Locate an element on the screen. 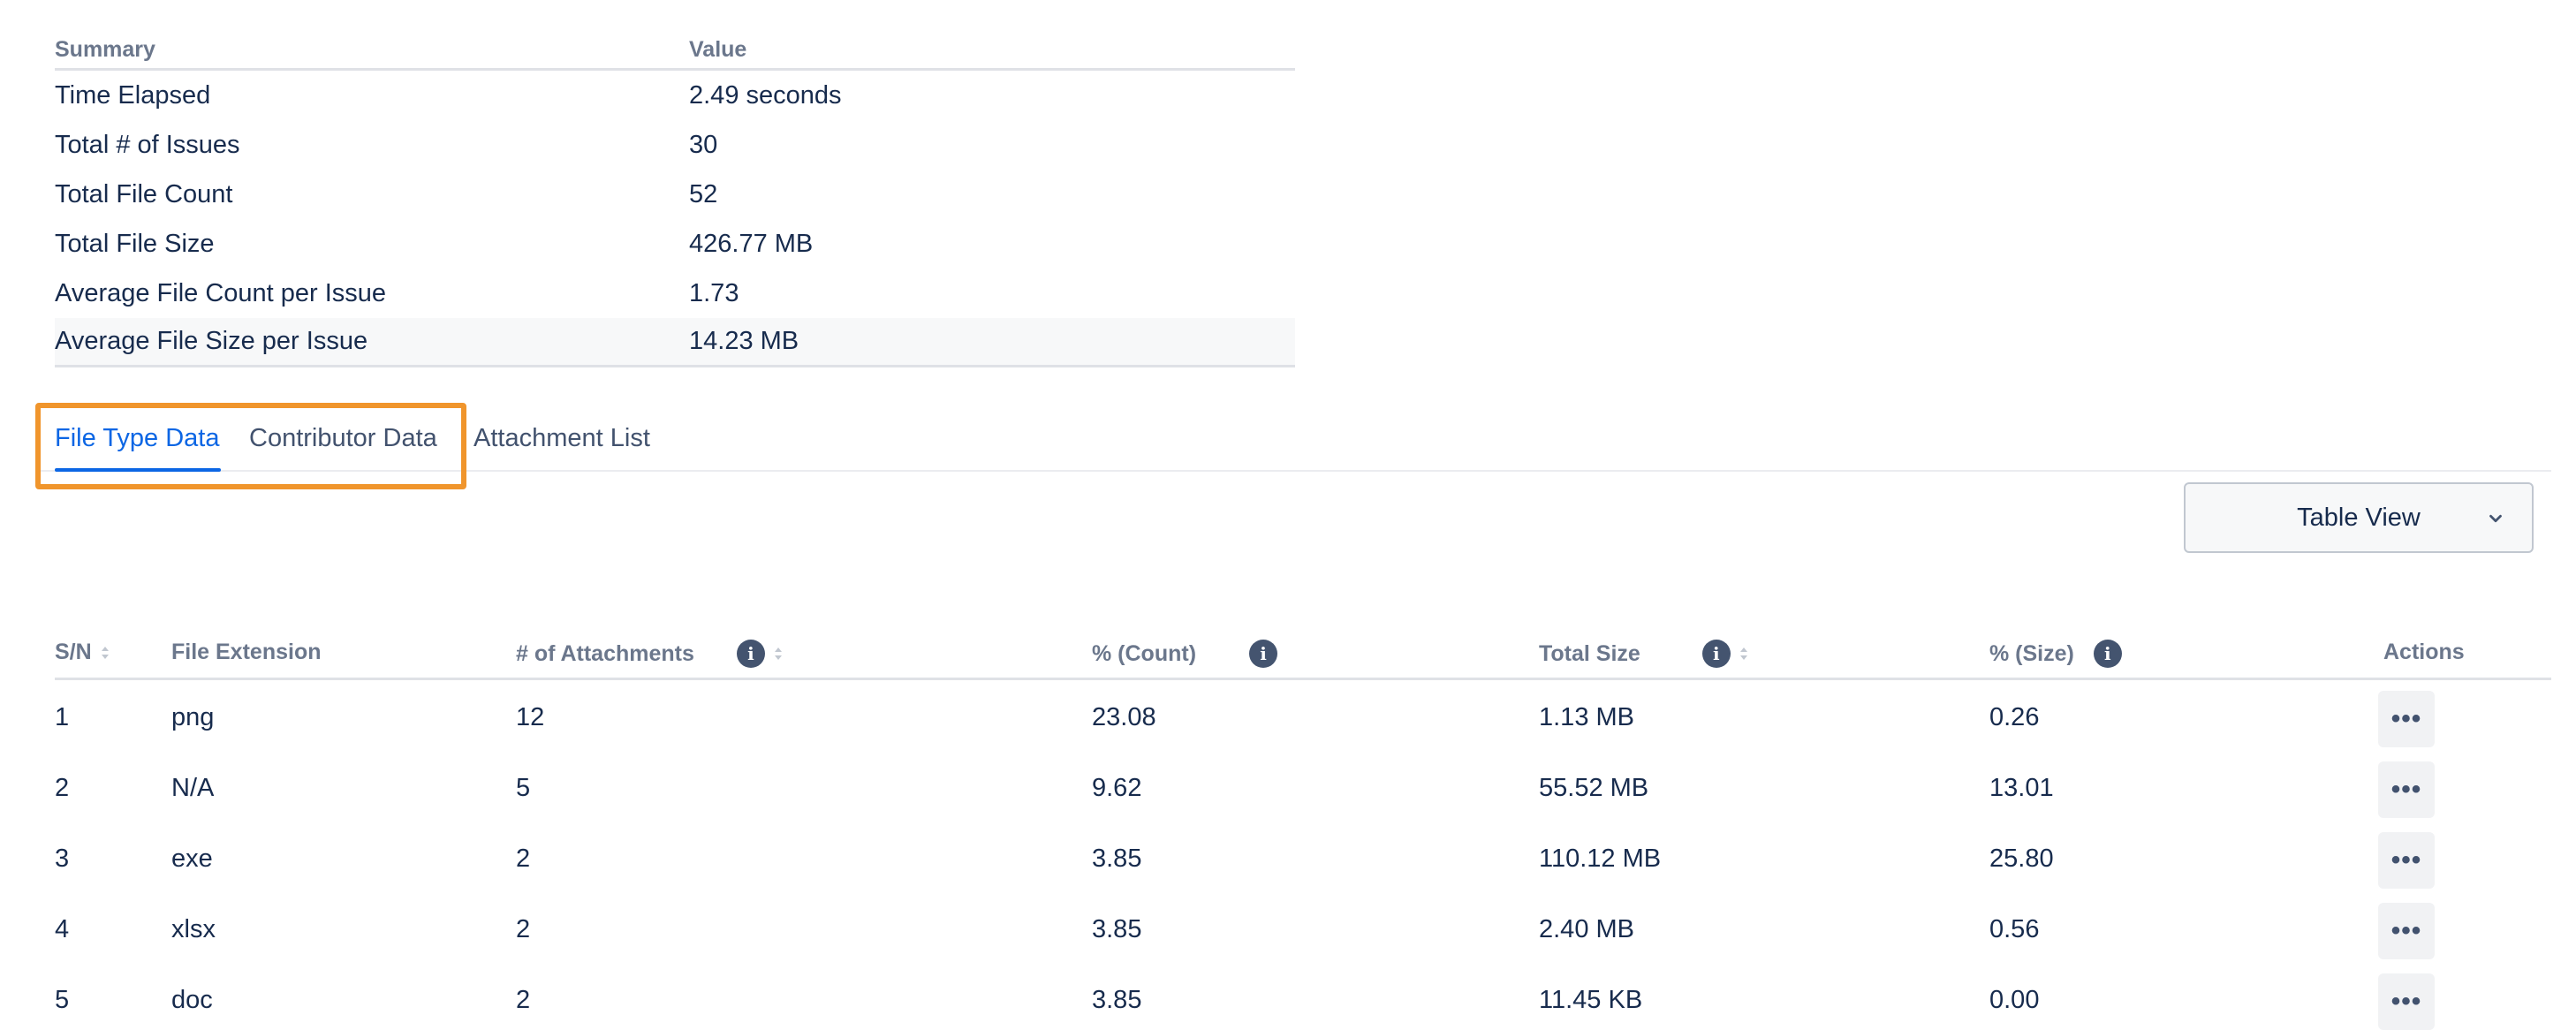  actions-header: Actions is located at coordinates (2424, 652).